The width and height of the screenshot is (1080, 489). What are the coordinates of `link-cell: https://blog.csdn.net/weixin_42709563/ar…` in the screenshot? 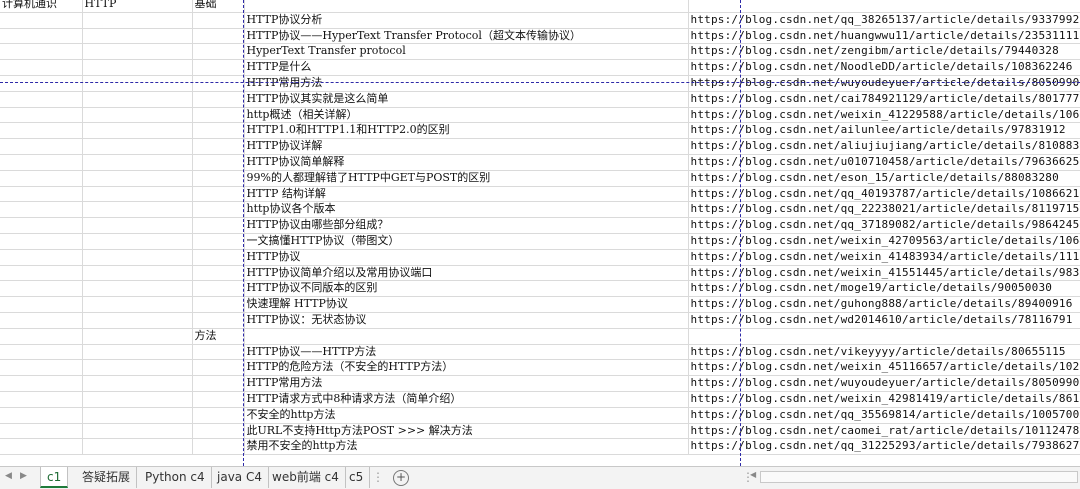 It's located at (884, 241).